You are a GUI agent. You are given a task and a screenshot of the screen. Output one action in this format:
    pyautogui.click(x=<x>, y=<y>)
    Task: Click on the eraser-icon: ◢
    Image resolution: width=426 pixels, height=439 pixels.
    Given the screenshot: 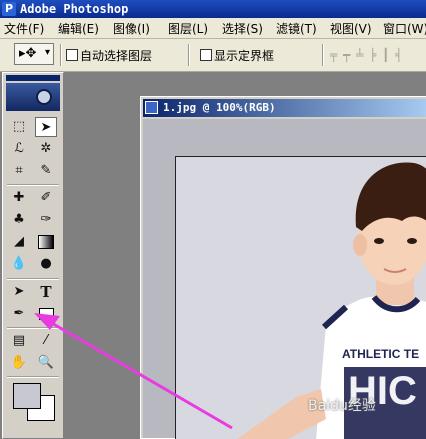 What is the action you would take?
    pyautogui.click(x=19, y=241)
    